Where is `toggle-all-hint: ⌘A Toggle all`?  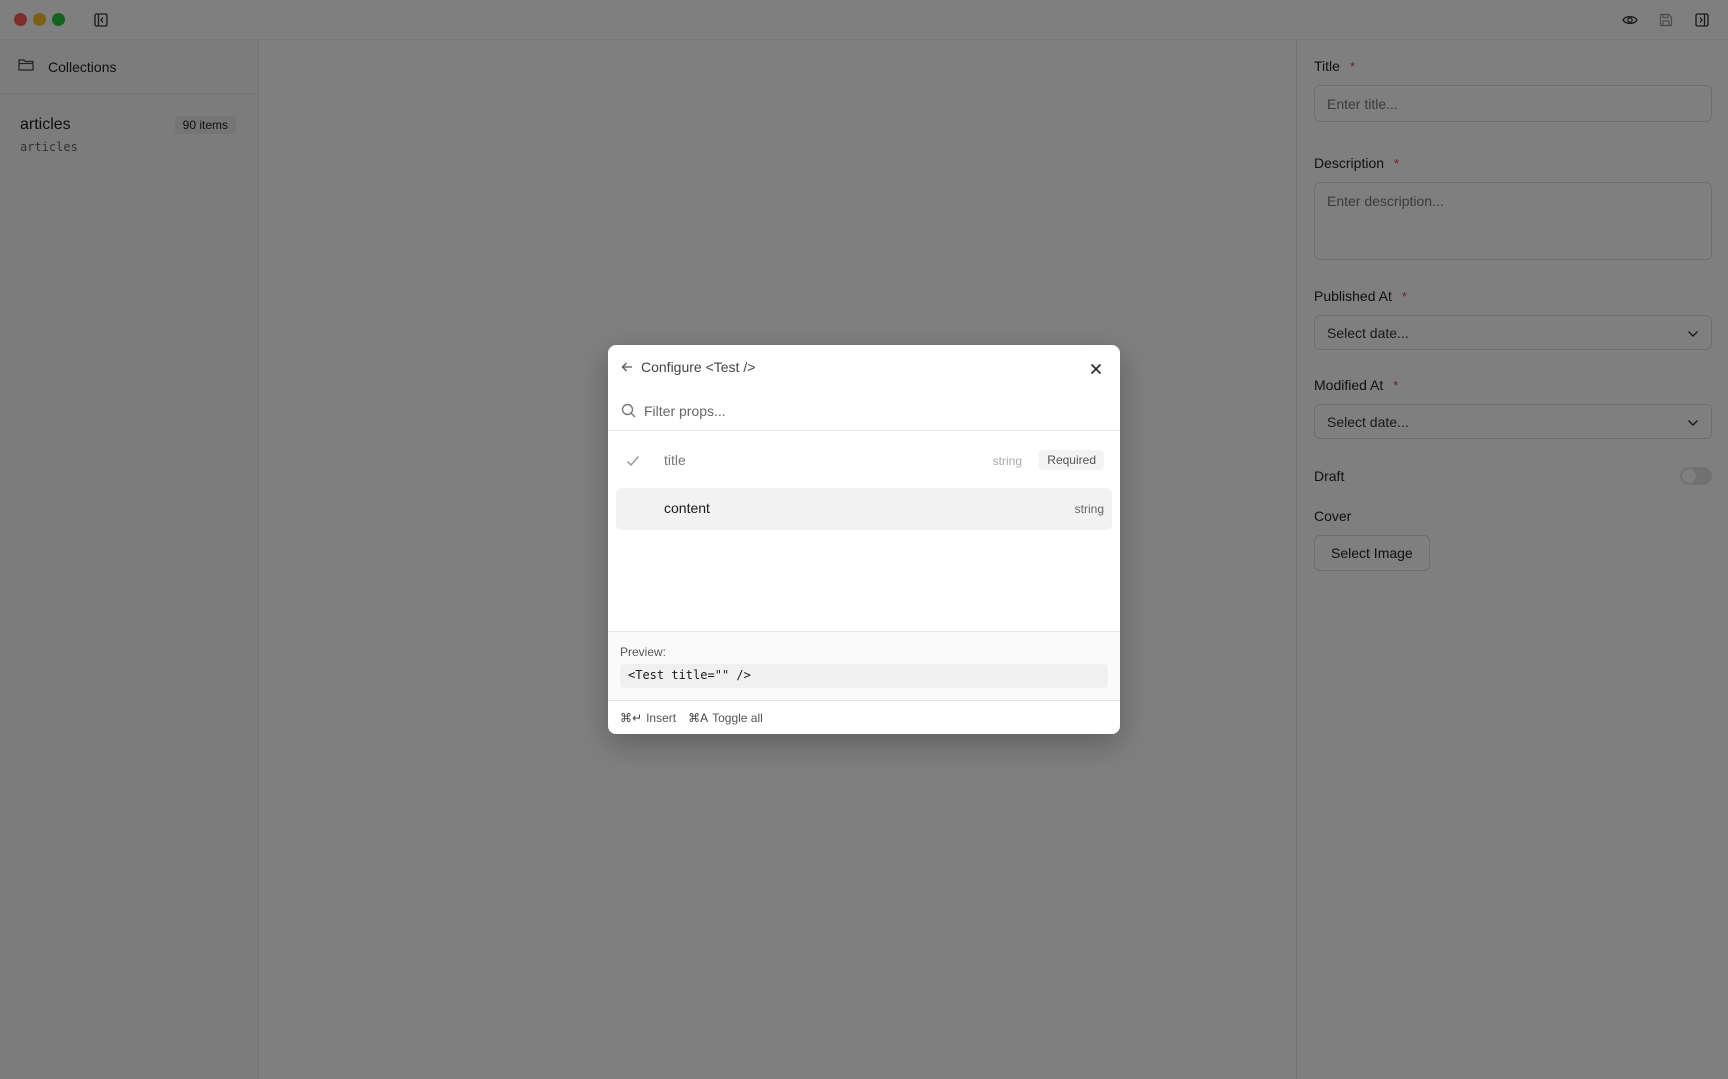
toggle-all-hint: ⌘A Toggle all is located at coordinates (725, 718).